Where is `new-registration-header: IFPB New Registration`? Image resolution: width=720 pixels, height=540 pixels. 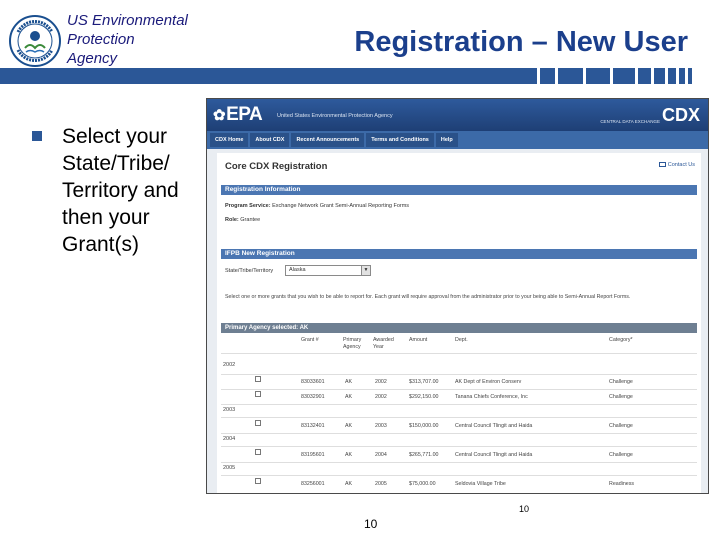 new-registration-header: IFPB New Registration is located at coordinates (459, 254).